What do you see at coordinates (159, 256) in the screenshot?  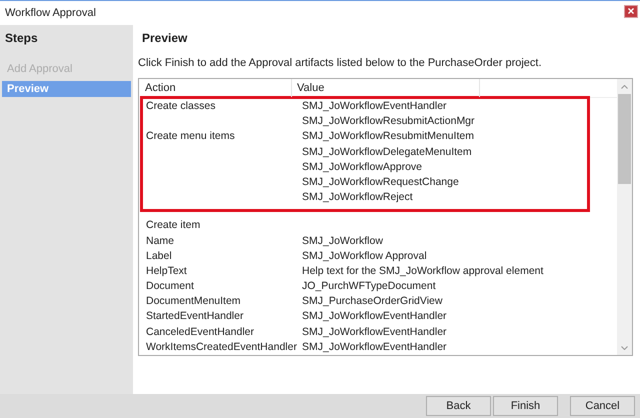 I see `action-cell-text: Label` at bounding box center [159, 256].